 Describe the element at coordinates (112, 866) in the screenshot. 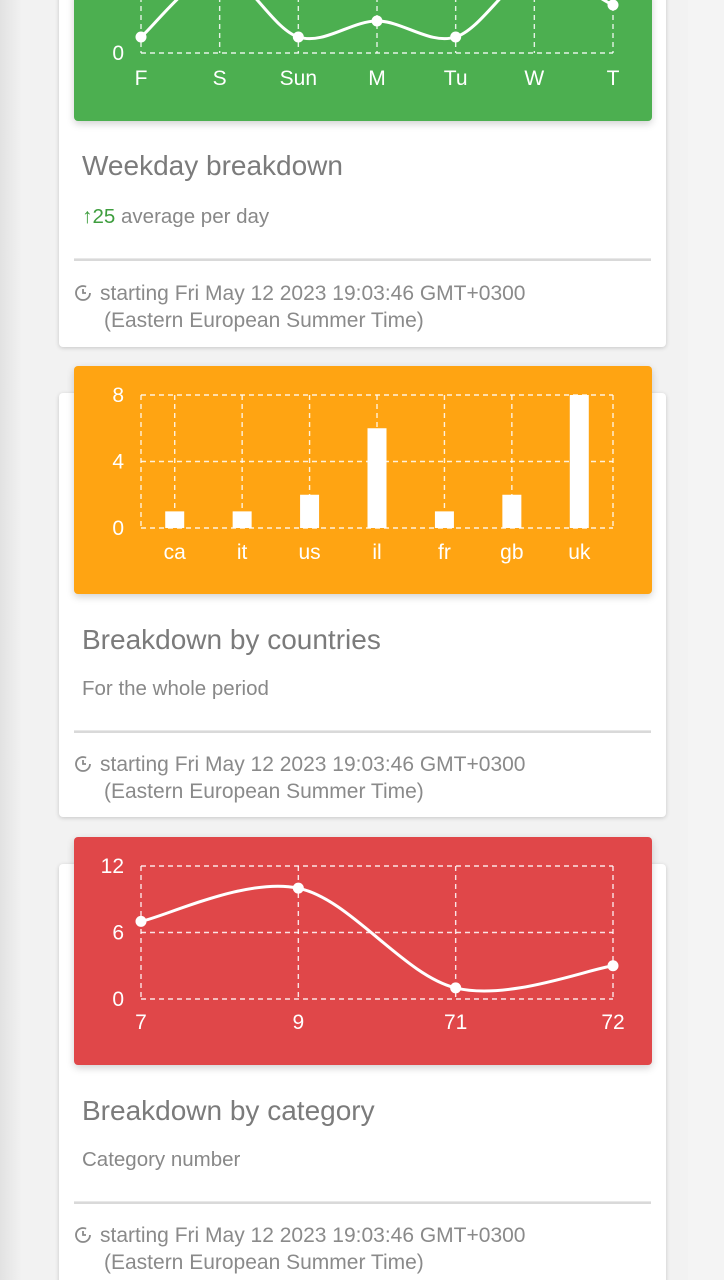

I see `y-tick-label: 12` at that location.